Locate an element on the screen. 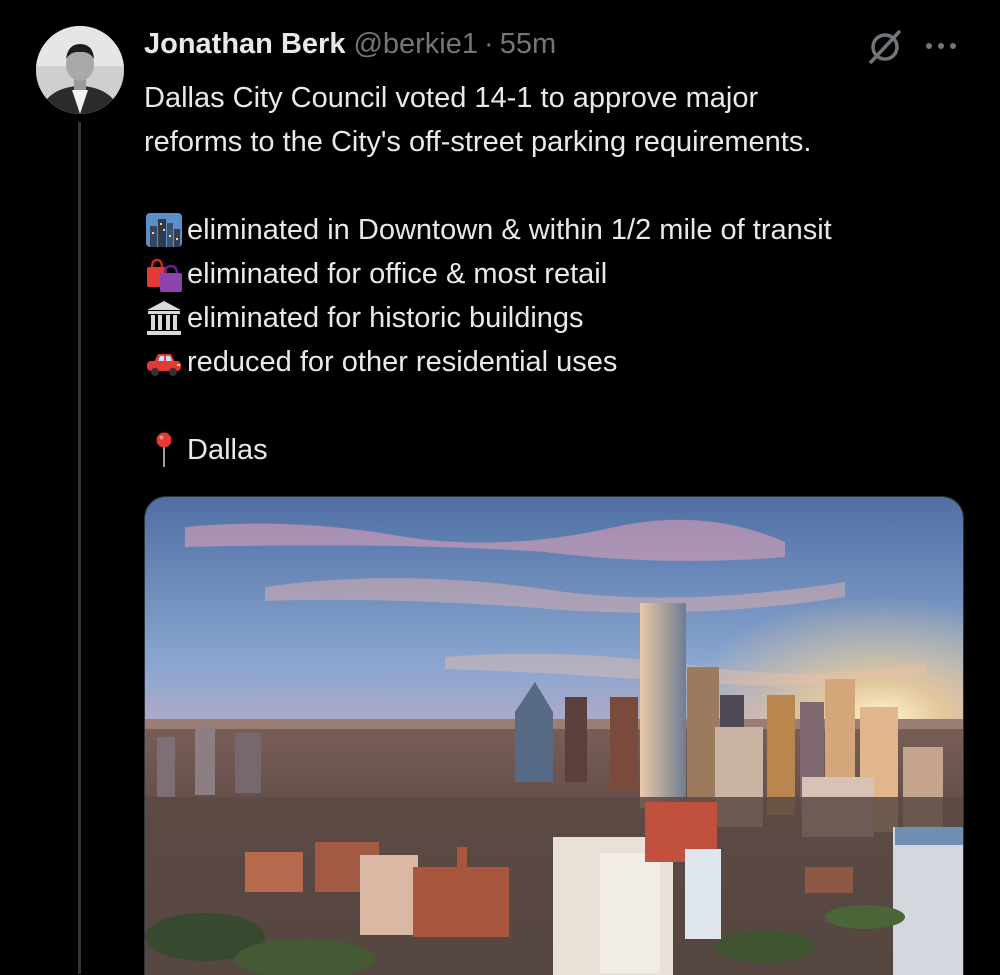  avatar is located at coordinates (80, 70).